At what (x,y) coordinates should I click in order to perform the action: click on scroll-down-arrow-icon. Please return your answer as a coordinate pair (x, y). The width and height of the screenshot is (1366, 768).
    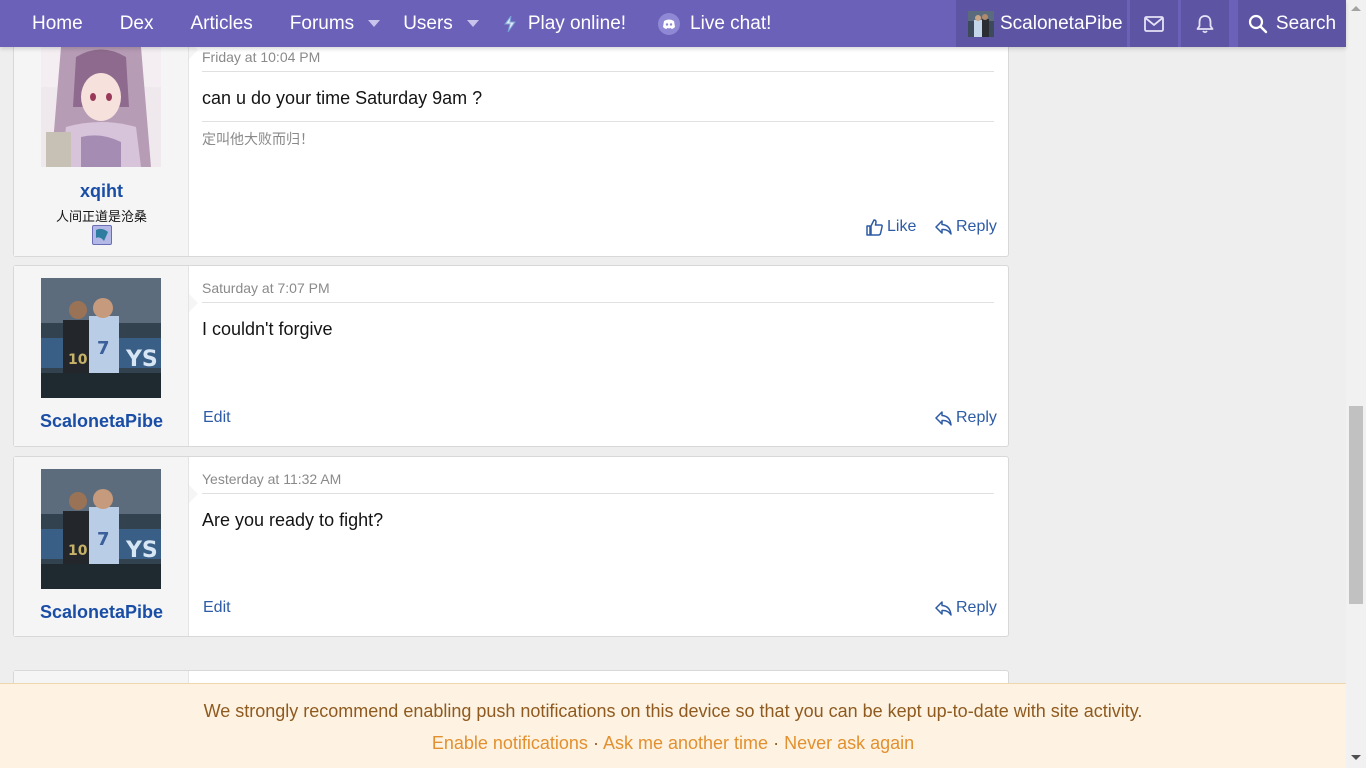
    Looking at the image, I should click on (1356, 757).